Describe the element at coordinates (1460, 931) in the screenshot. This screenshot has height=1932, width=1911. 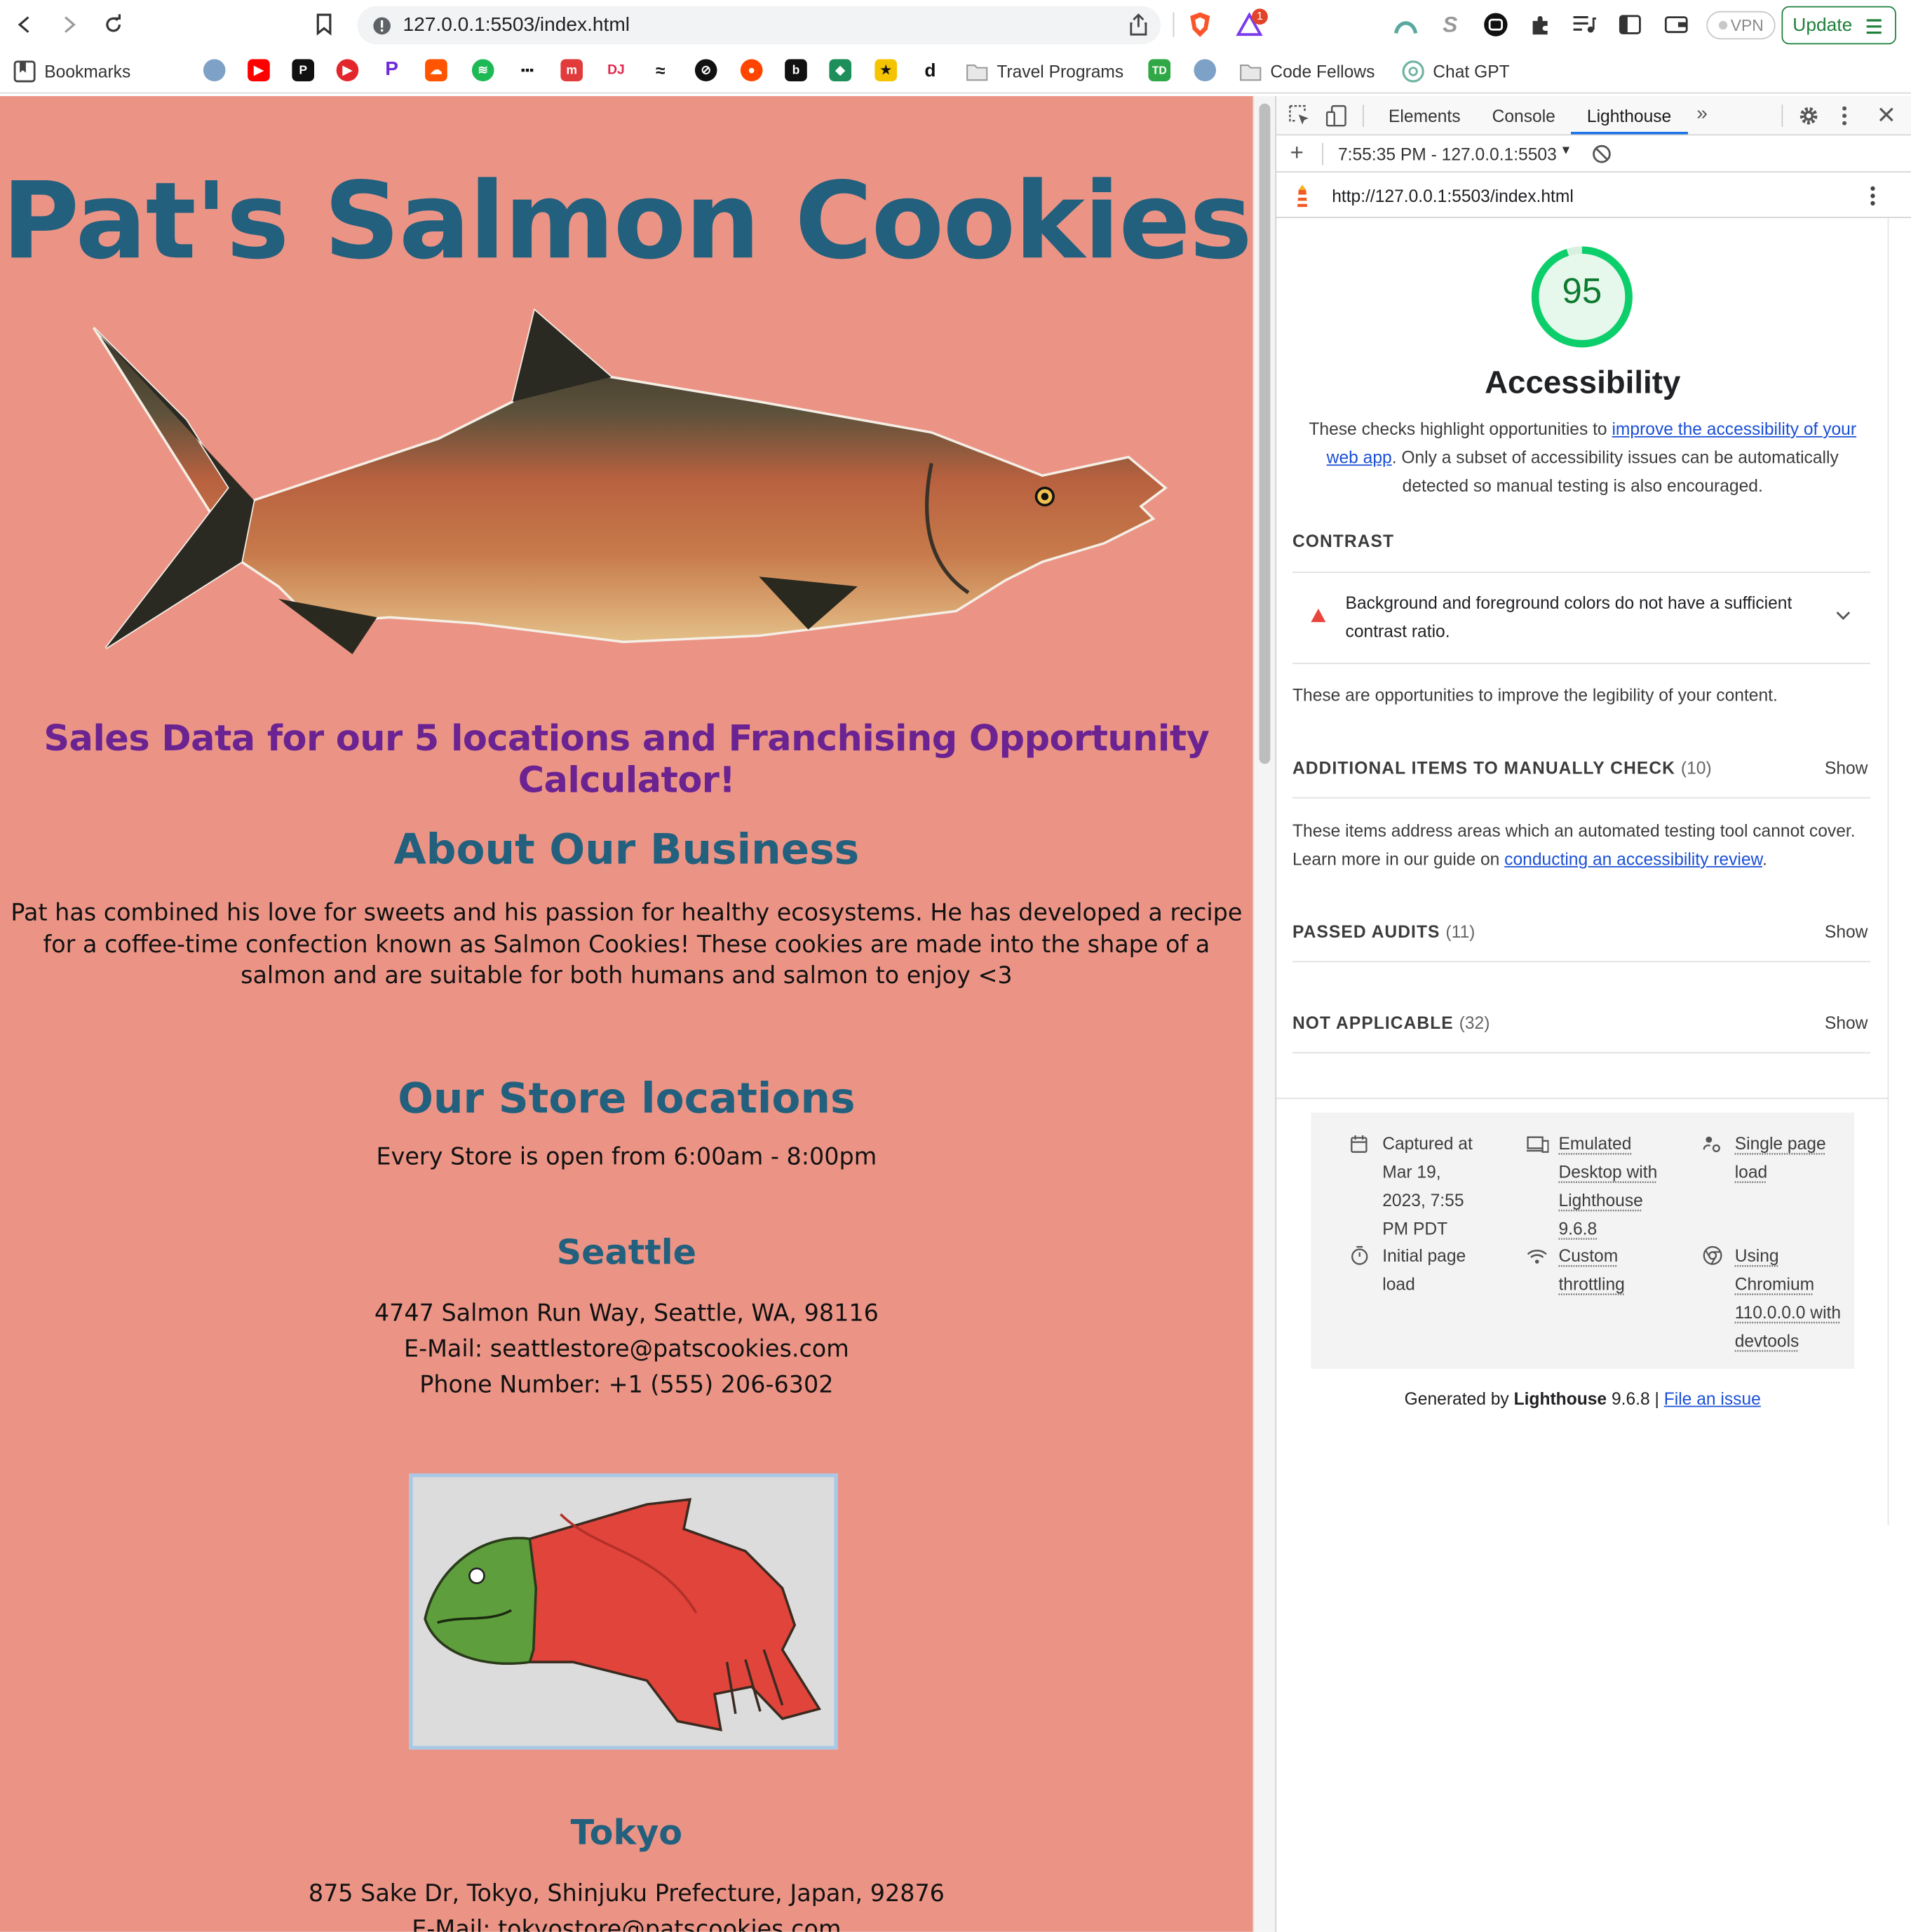
I see `group-count: (11)` at that location.